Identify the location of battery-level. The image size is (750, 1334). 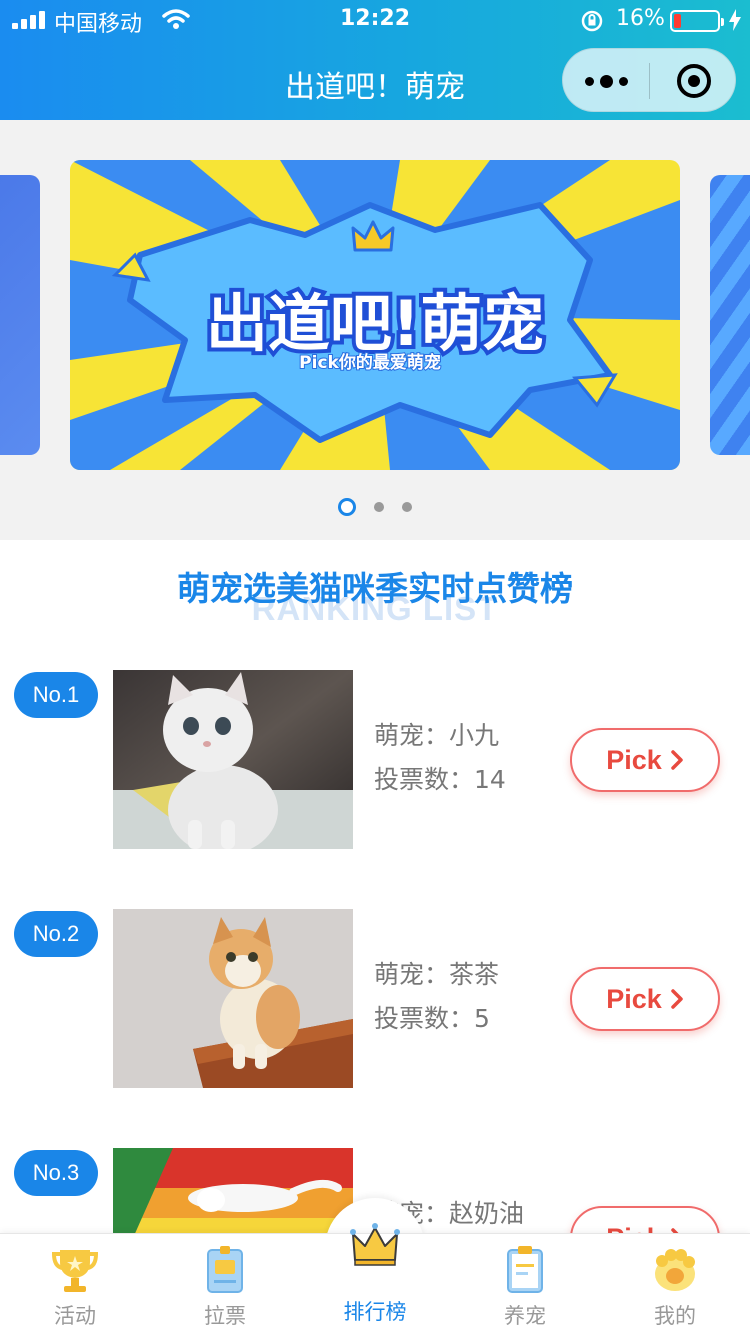
(677, 21).